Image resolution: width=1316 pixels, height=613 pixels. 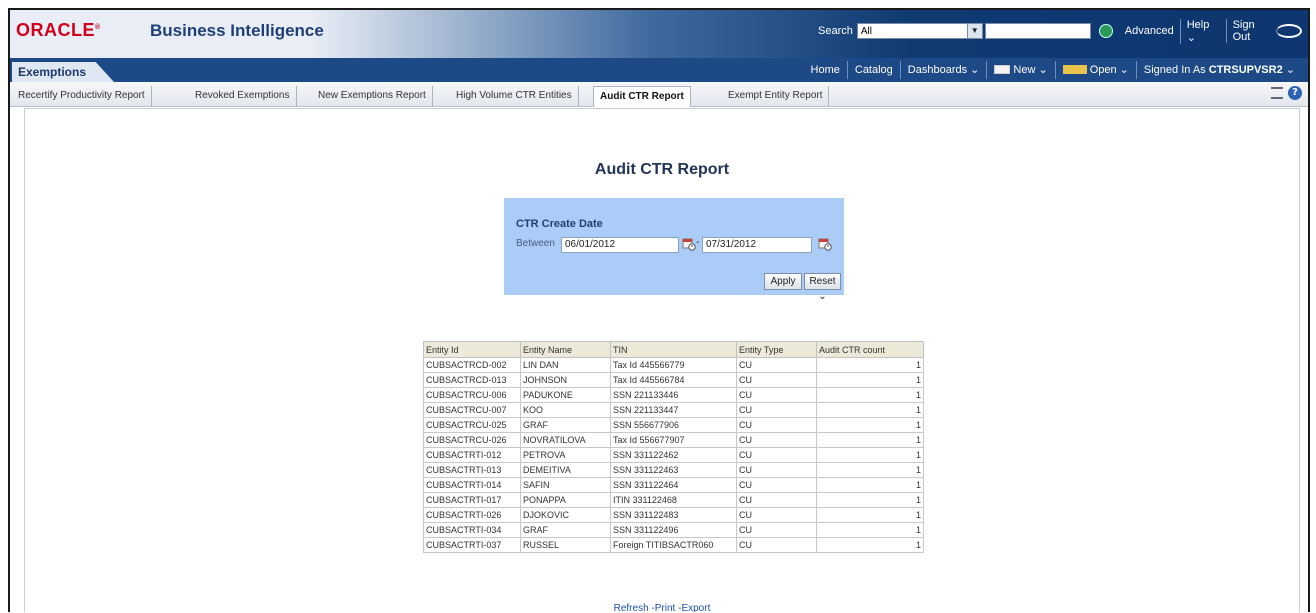 What do you see at coordinates (673, 530) in the screenshot?
I see `table-row: CUBSACTRTI-034 GRAF SSN 331122496 CU 1` at bounding box center [673, 530].